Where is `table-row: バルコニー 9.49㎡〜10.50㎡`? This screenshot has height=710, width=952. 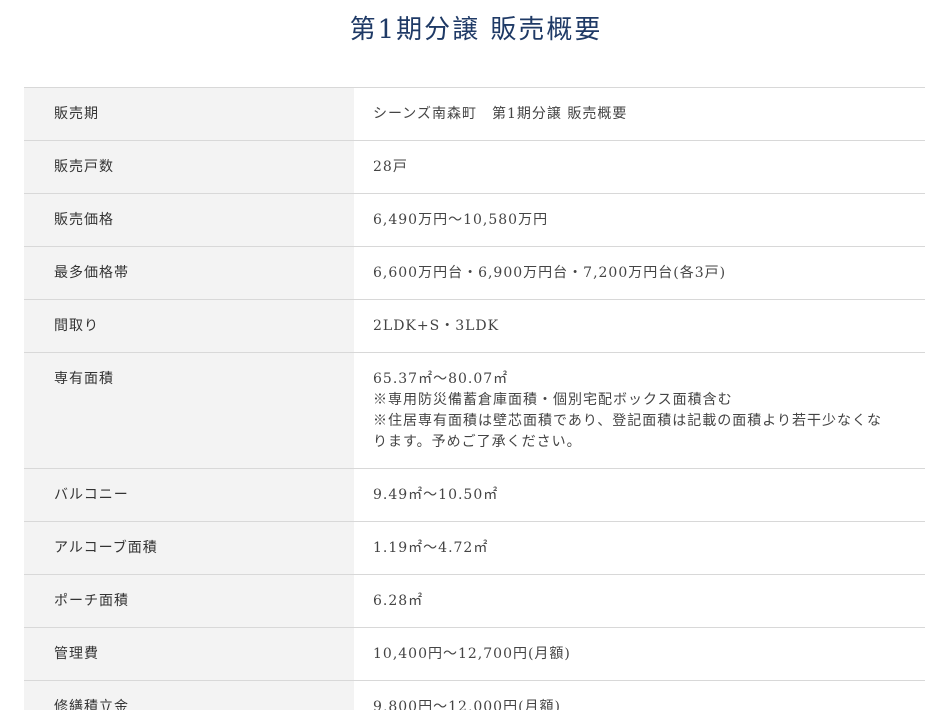 table-row: バルコニー 9.49㎡〜10.50㎡ is located at coordinates (474, 495).